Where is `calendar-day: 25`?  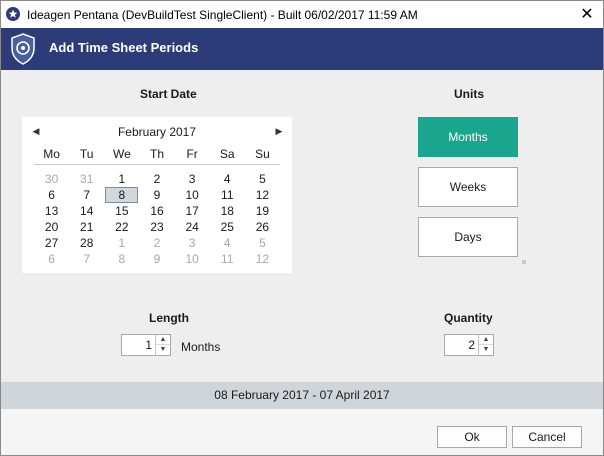 calendar-day: 25 is located at coordinates (227, 227).